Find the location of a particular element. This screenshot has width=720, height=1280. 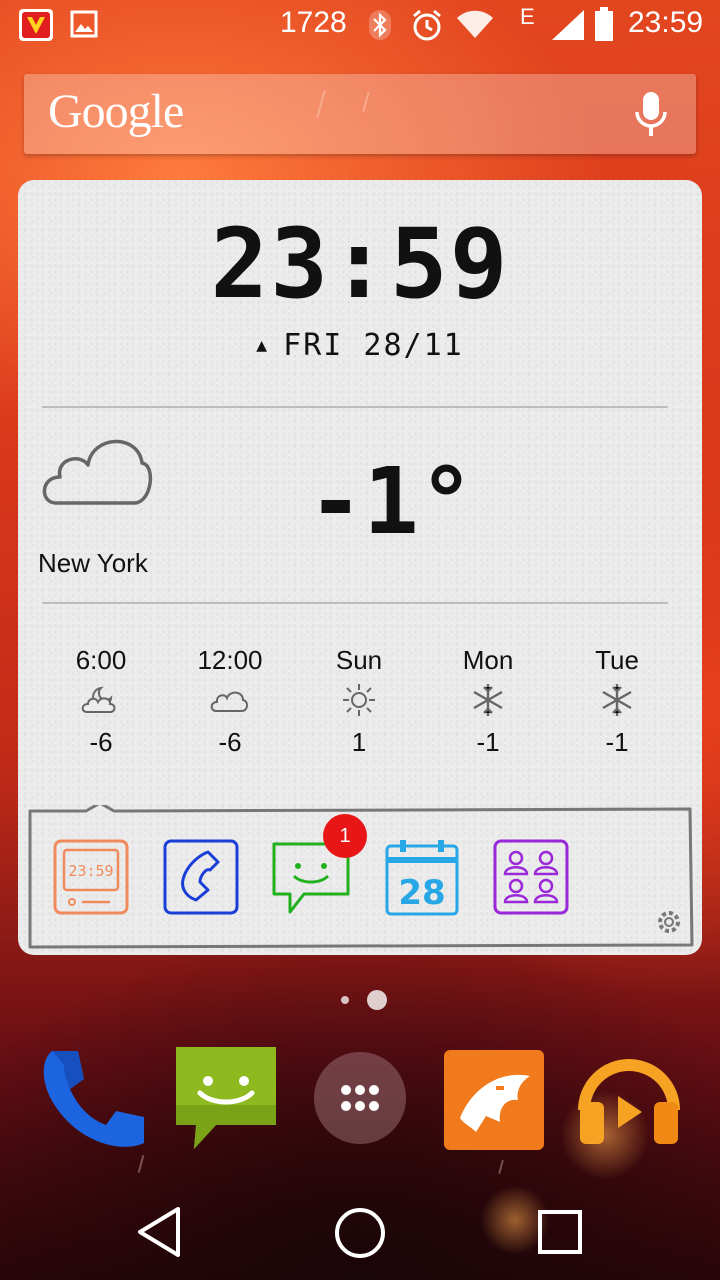

google-search-bar: Google is located at coordinates (360, 114).